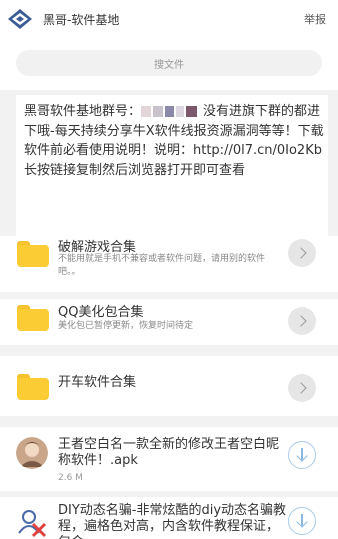 The width and height of the screenshot is (338, 539). Describe the element at coordinates (20, 19) in the screenshot. I see `diamond-logo-icon` at that location.